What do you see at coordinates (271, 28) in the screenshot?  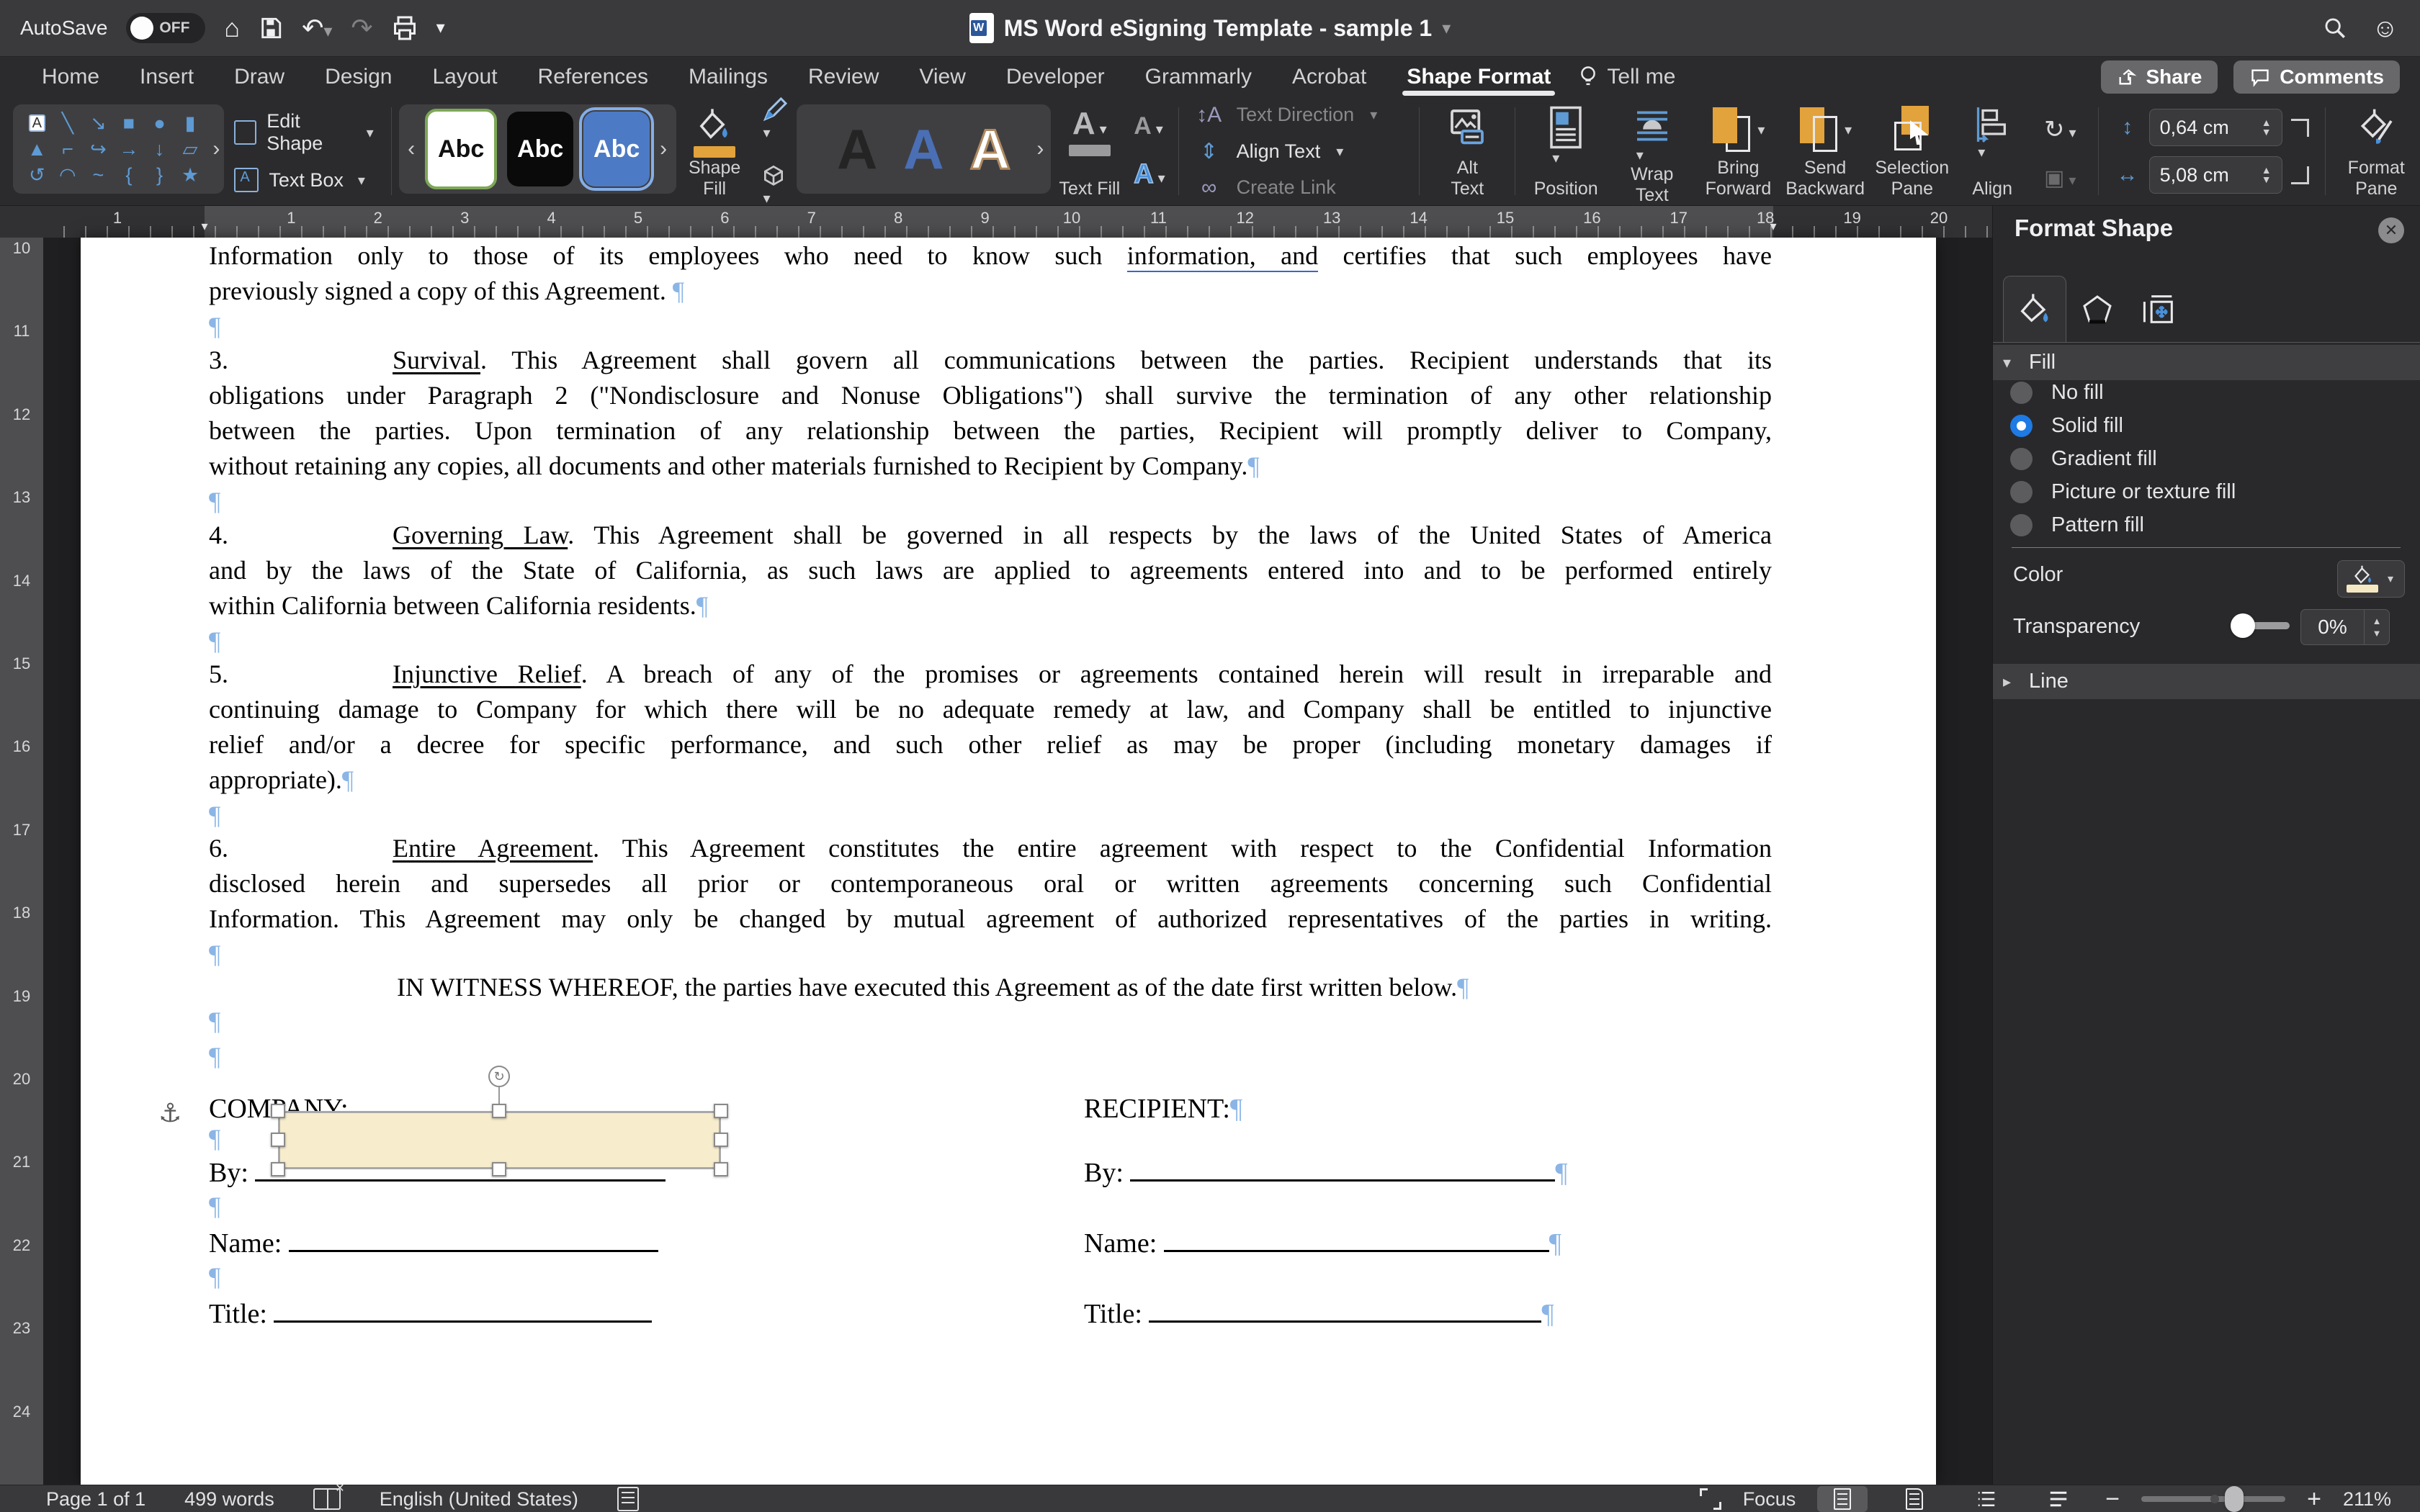 I see `save-icon` at bounding box center [271, 28].